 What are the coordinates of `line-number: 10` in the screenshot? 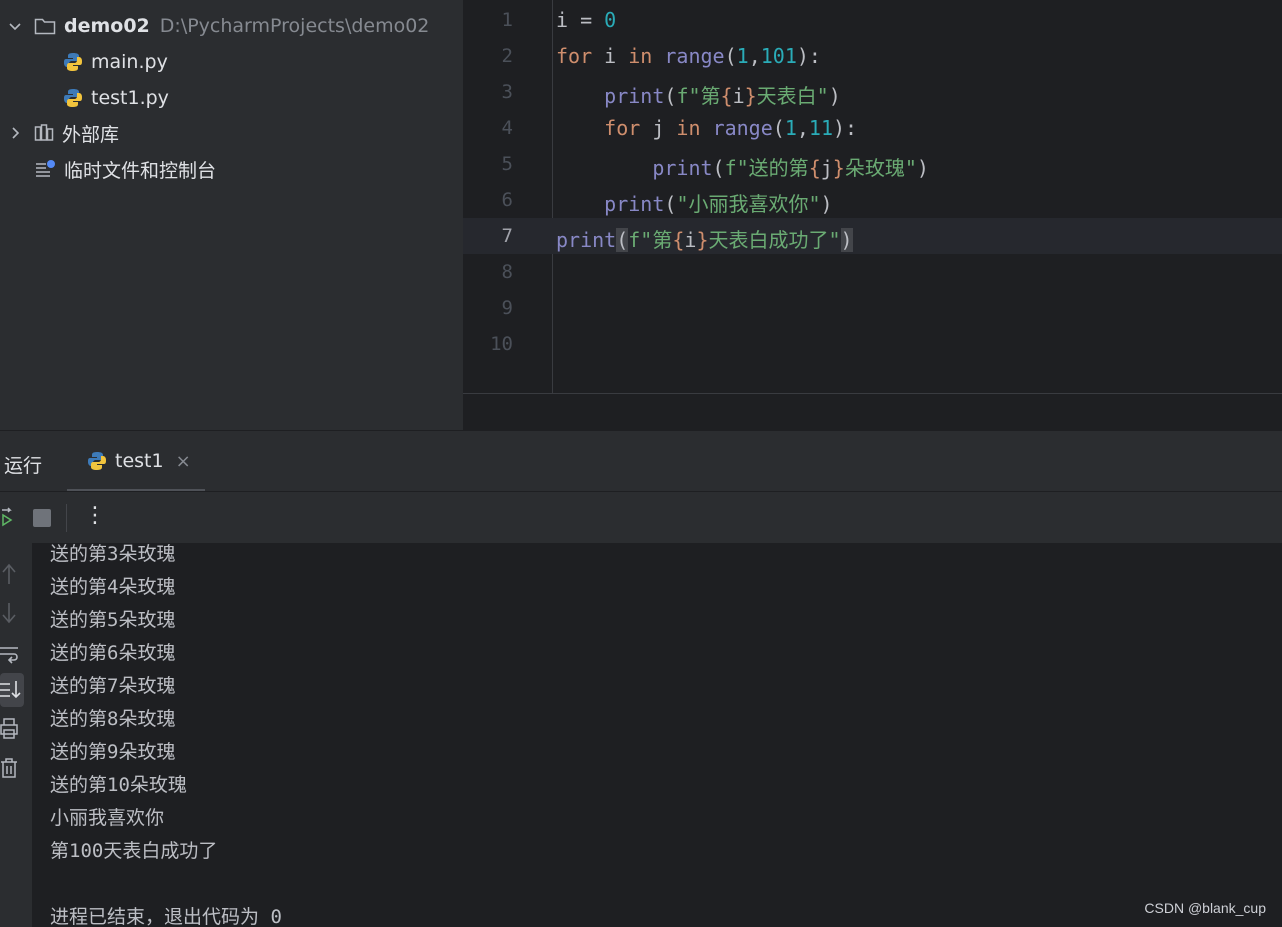 It's located at (501, 344).